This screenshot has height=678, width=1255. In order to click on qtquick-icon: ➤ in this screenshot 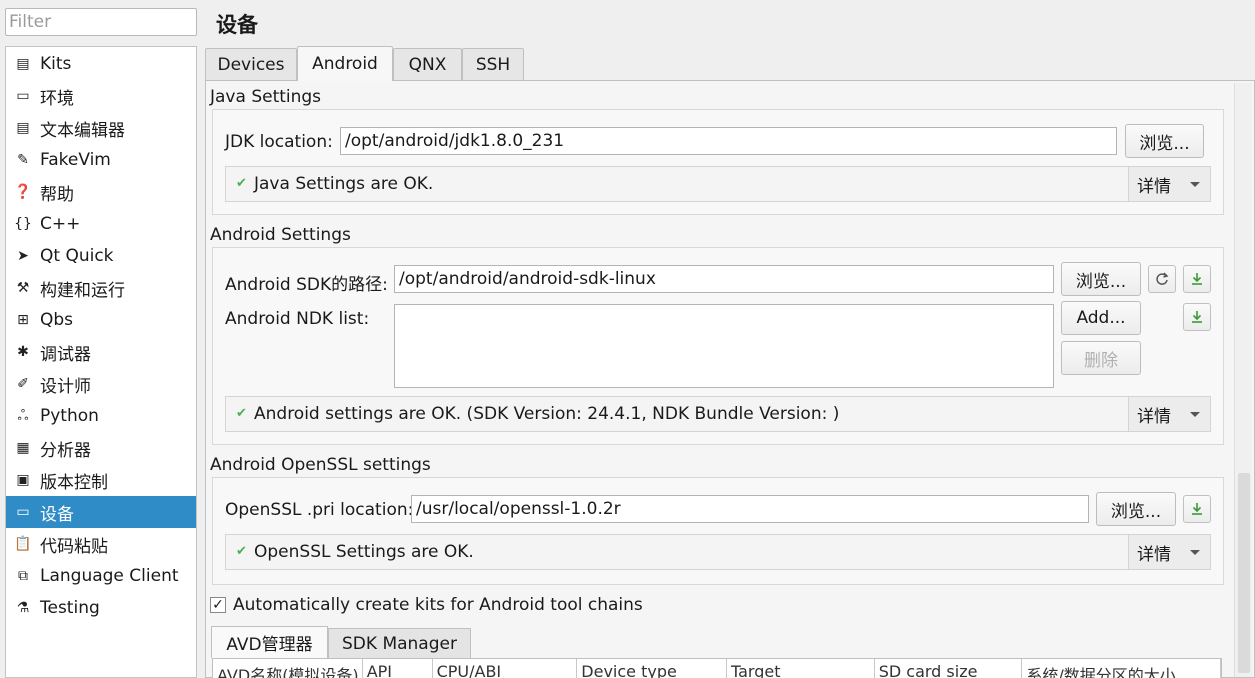, I will do `click(23, 256)`.